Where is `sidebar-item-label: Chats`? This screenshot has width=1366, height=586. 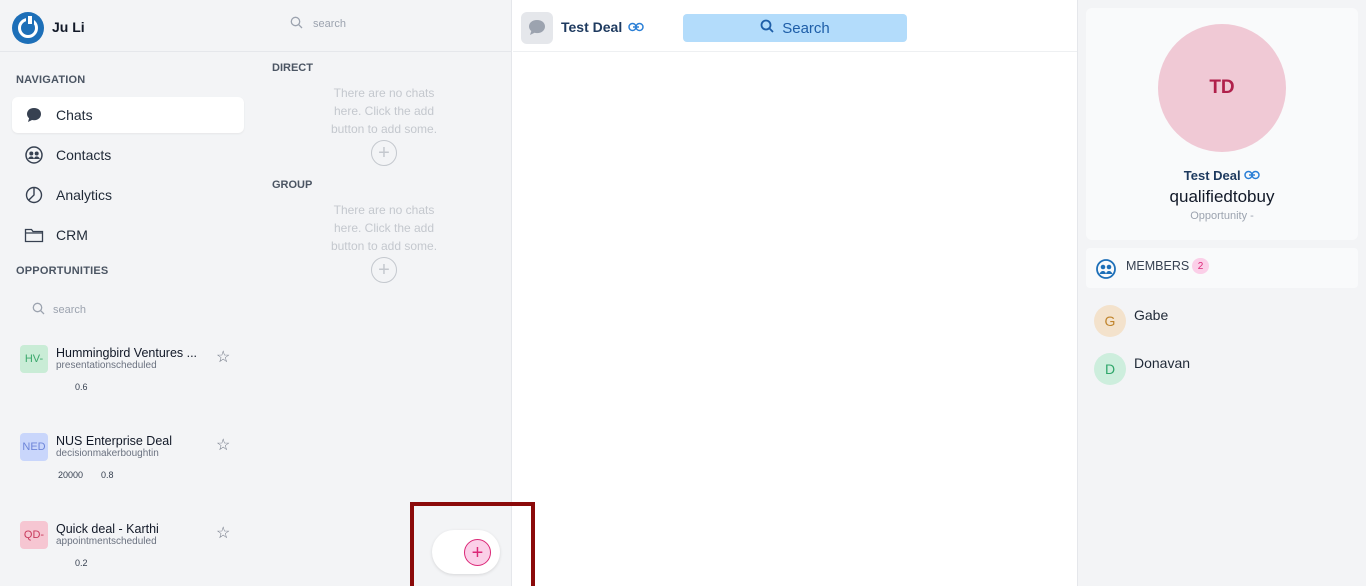
sidebar-item-label: Chats is located at coordinates (74, 115).